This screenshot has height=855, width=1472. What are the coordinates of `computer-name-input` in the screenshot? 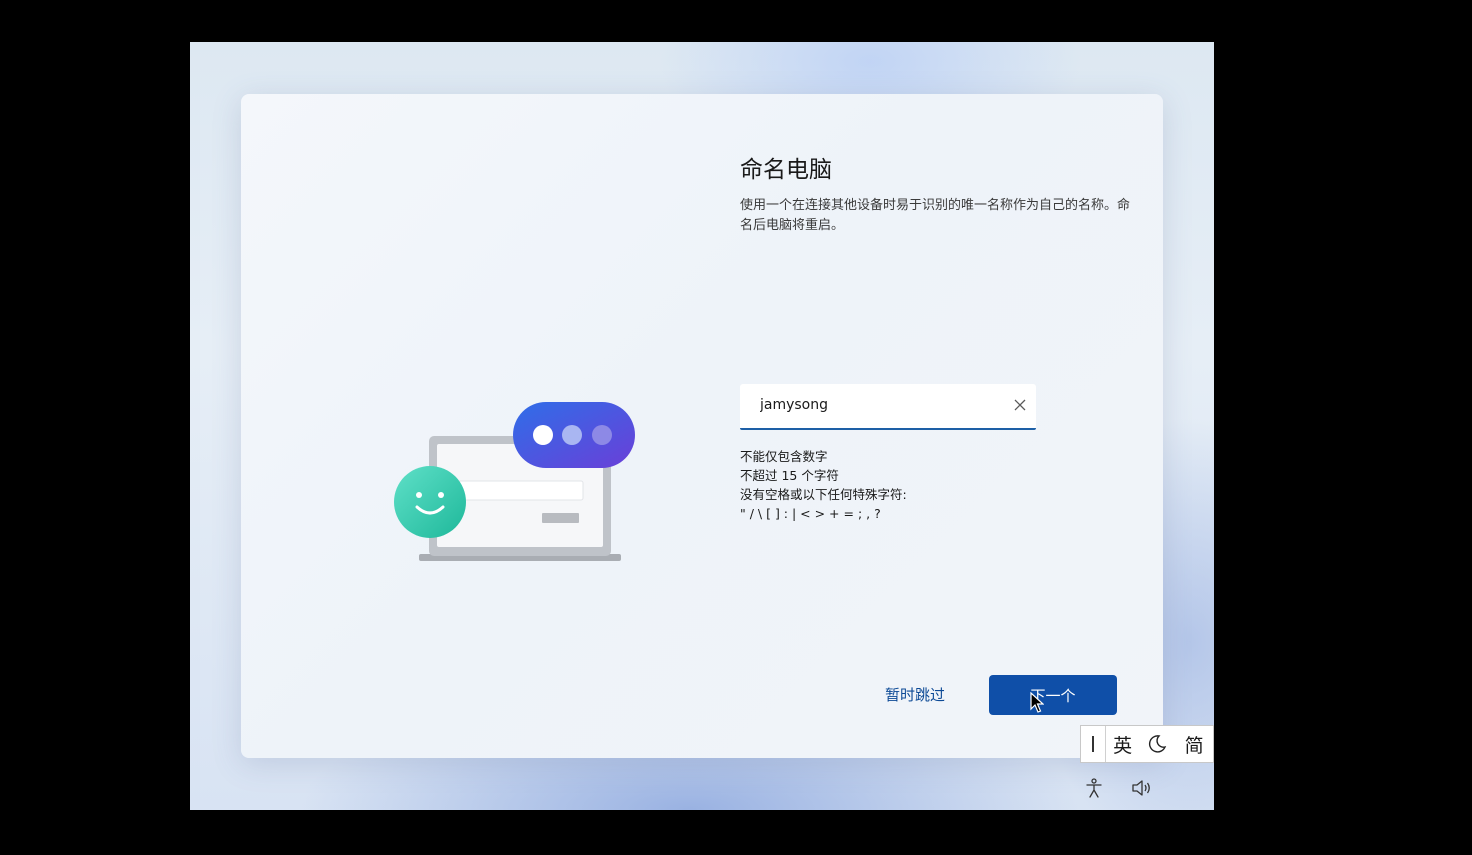 It's located at (880, 405).